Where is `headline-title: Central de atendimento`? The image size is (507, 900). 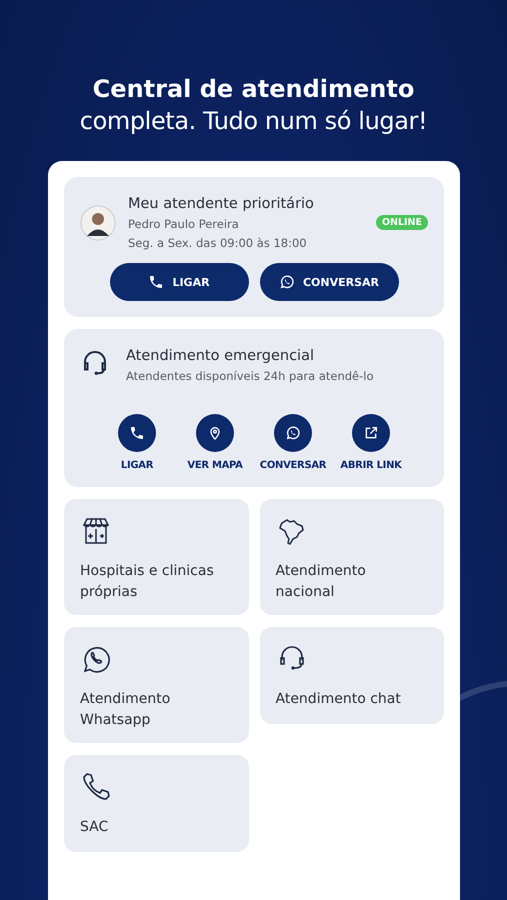 headline-title: Central de atendimento is located at coordinates (254, 89).